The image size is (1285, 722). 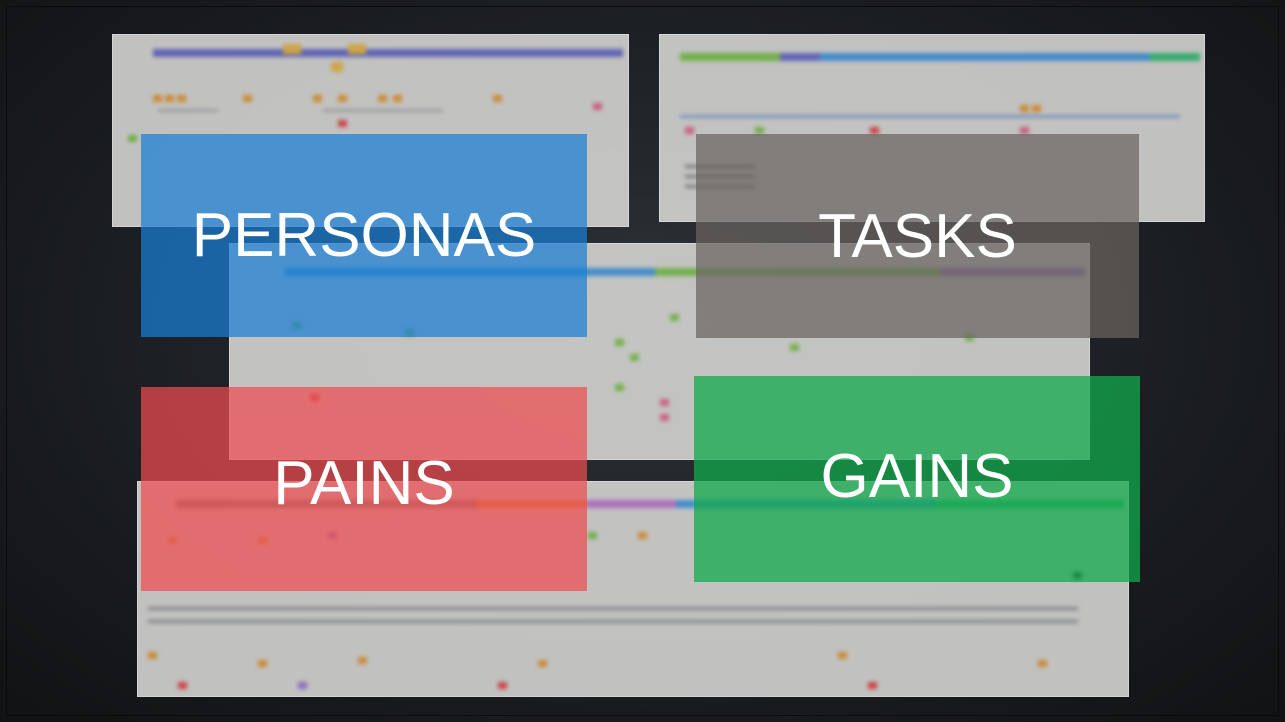 I want to click on tasks-box: TASKS, so click(x=917, y=236).